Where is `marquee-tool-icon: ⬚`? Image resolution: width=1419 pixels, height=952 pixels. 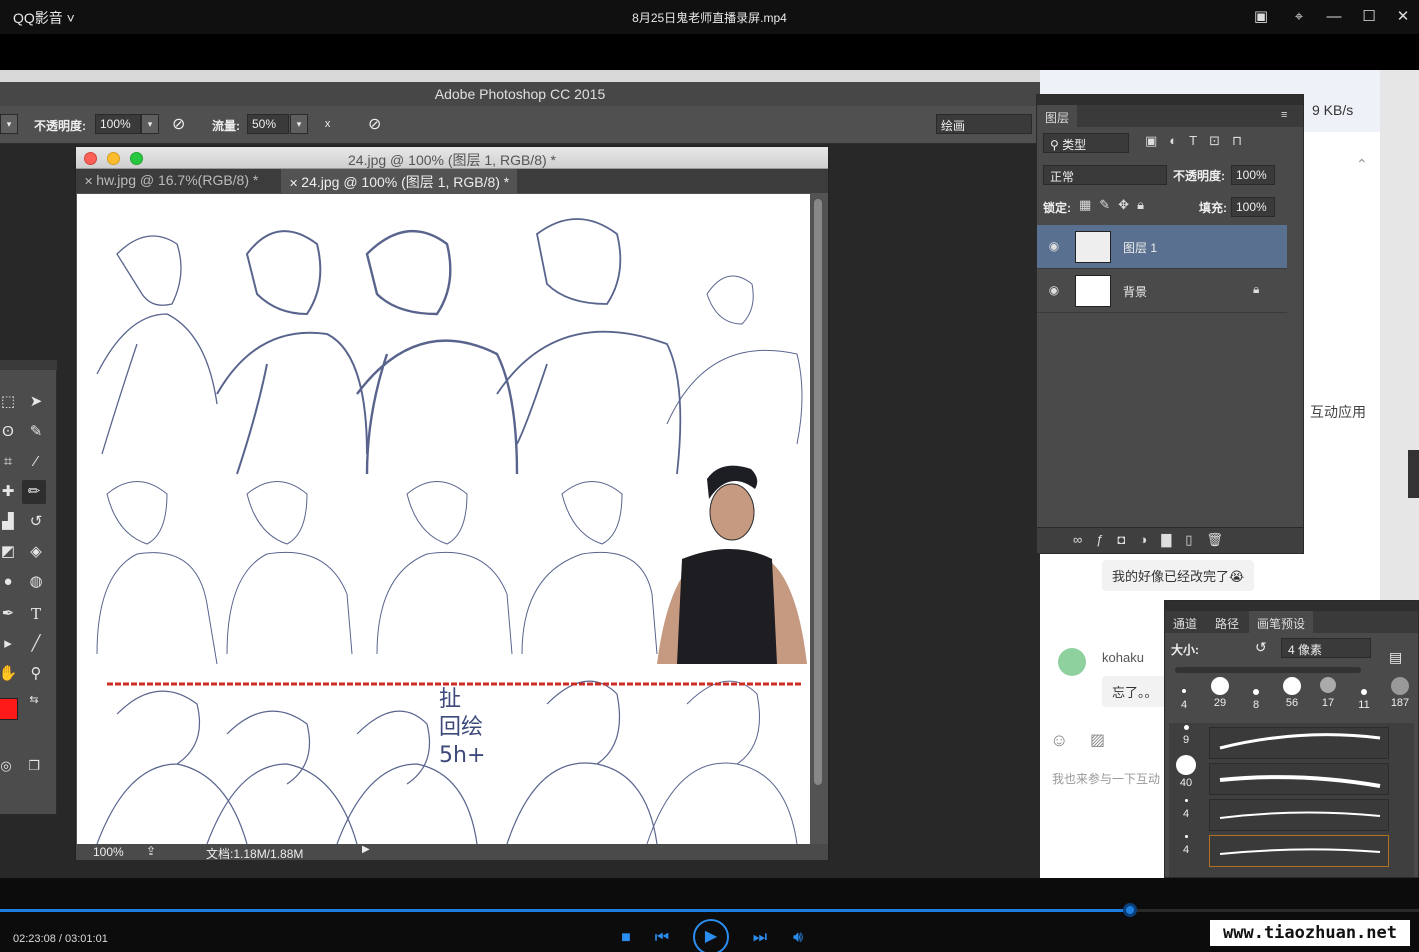 marquee-tool-icon: ⬚ is located at coordinates (10, 402).